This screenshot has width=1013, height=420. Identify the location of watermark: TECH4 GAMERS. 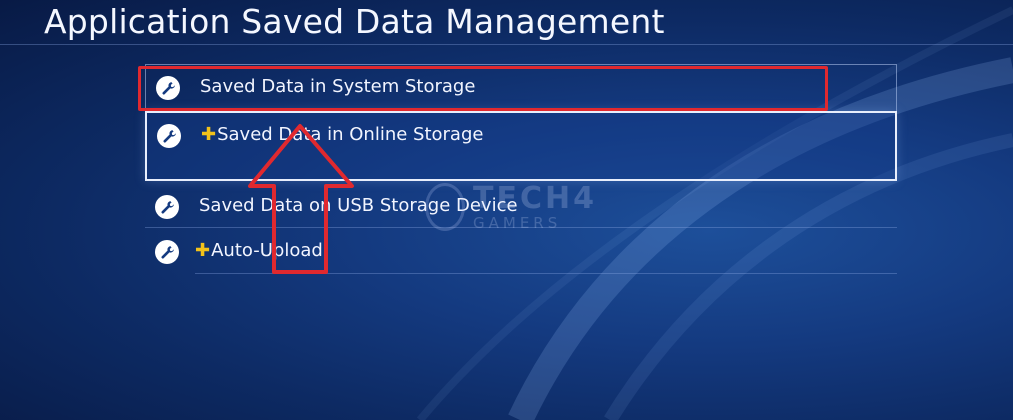
(511, 207).